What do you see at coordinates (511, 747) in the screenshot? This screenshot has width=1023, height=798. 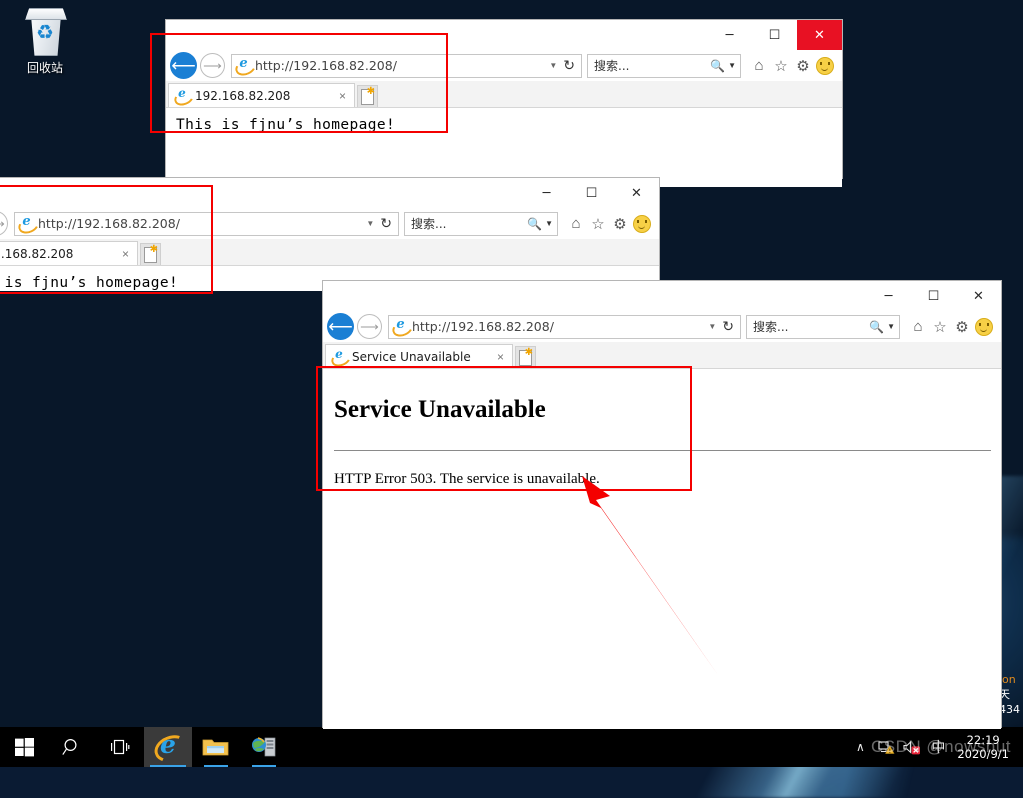 I see `taskbar: e ∧ 中 22:19 2020/9/1` at bounding box center [511, 747].